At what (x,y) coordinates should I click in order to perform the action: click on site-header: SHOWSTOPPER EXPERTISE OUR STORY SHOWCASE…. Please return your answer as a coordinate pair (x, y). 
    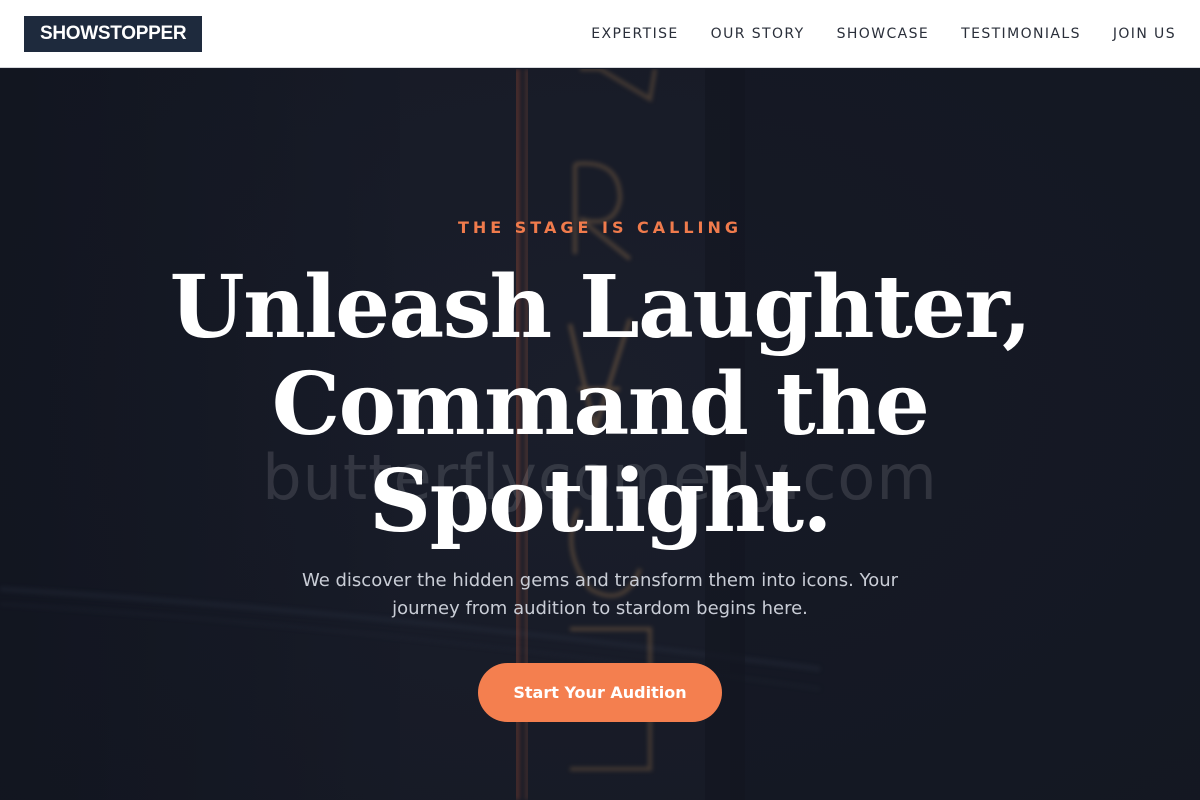
    Looking at the image, I should click on (600, 34).